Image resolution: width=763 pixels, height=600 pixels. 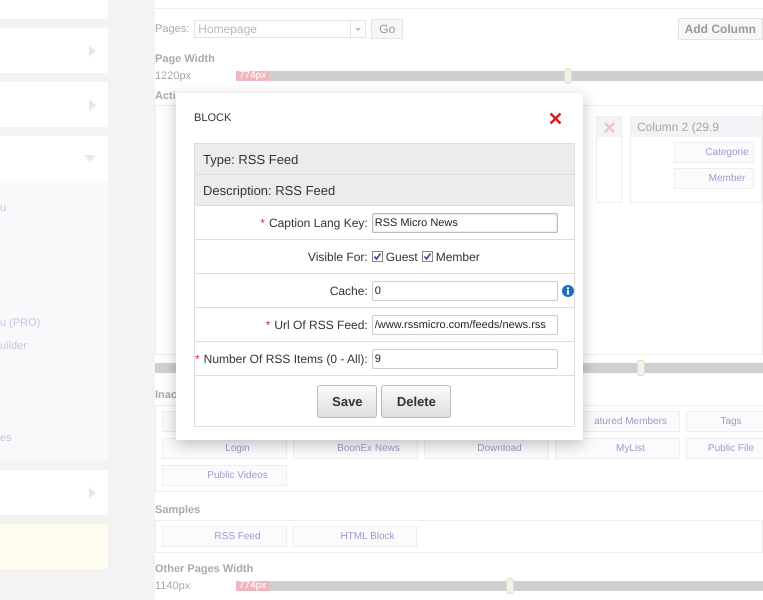 What do you see at coordinates (173, 586) in the screenshot?
I see `width-value: 1140px` at bounding box center [173, 586].